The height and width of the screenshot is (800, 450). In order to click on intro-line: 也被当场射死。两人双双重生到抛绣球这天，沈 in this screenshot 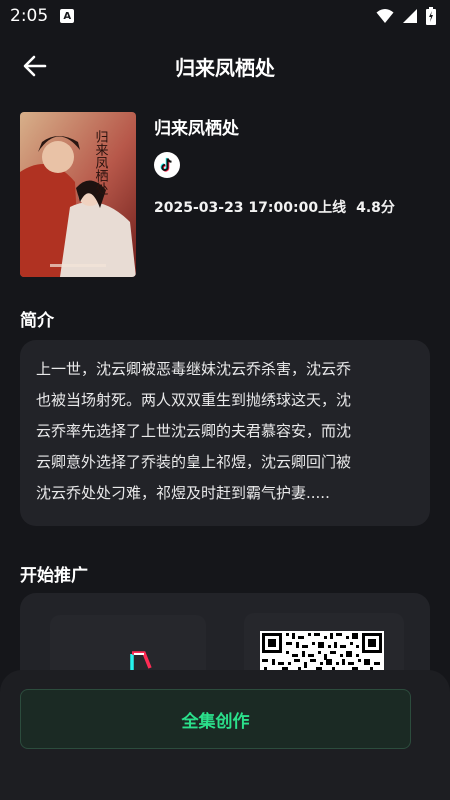, I will do `click(194, 400)`.